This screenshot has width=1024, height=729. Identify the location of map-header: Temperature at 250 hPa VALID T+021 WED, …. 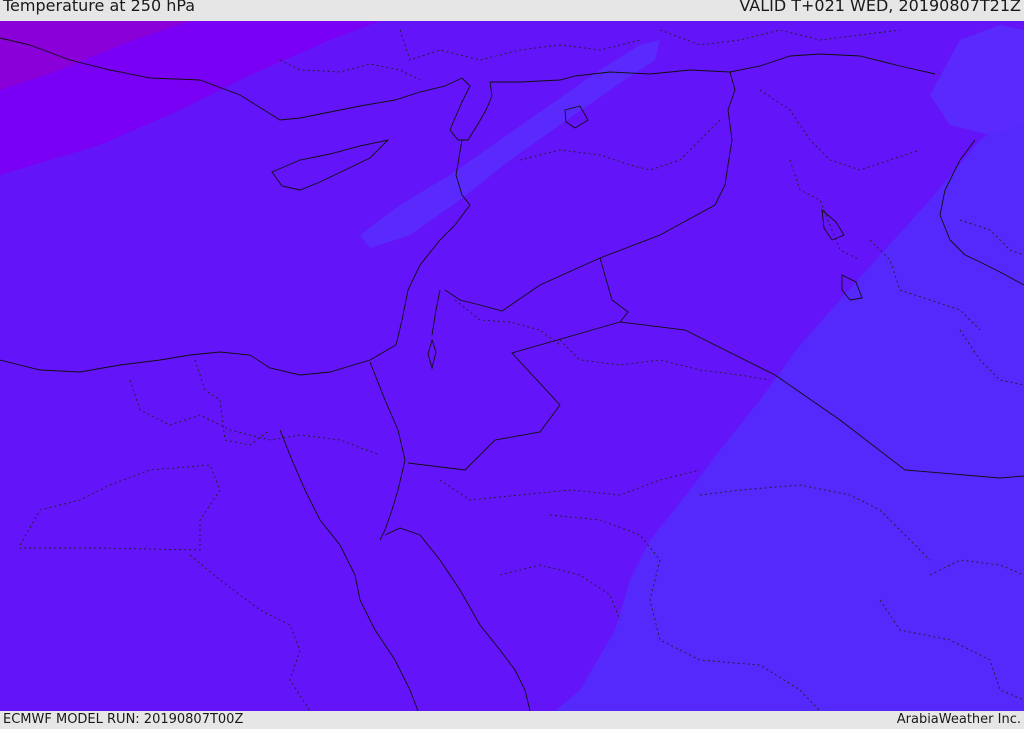
(512, 10).